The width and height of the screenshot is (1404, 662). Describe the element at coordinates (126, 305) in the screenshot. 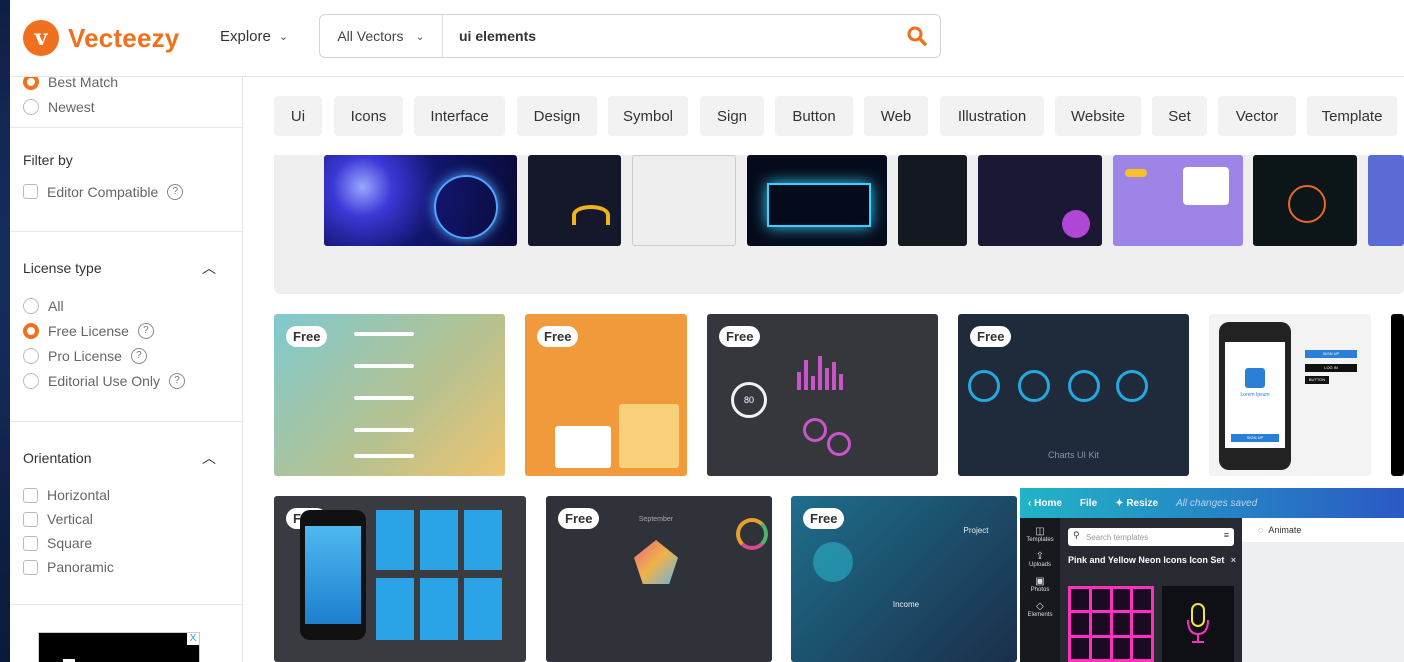

I see `license-all: All` at that location.